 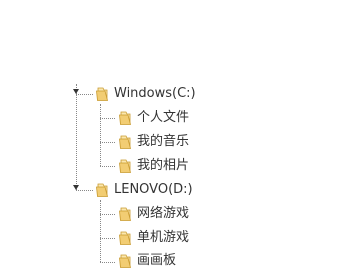 I want to click on tree-node-label: 我的相片, so click(x=163, y=165).